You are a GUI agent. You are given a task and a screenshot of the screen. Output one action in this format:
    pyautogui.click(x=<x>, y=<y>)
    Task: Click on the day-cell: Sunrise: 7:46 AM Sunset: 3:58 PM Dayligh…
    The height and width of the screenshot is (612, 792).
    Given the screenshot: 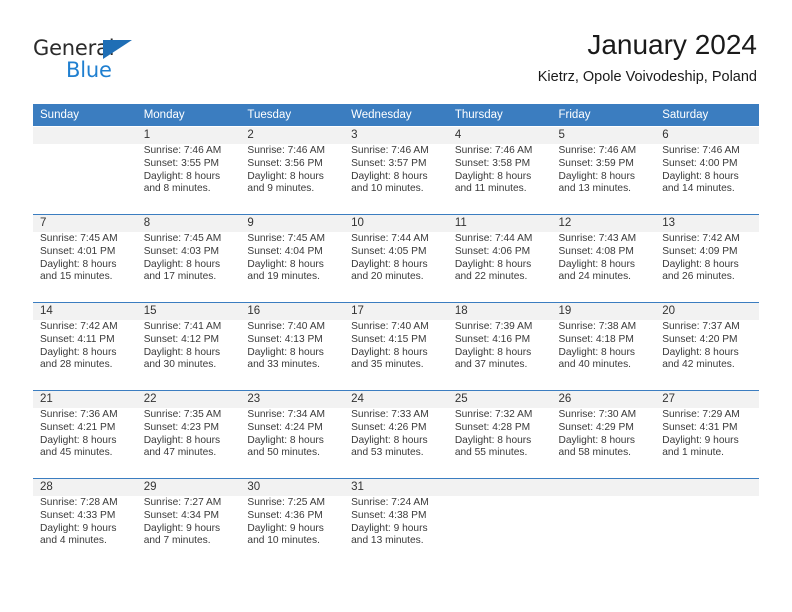 What is the action you would take?
    pyautogui.click(x=499, y=179)
    